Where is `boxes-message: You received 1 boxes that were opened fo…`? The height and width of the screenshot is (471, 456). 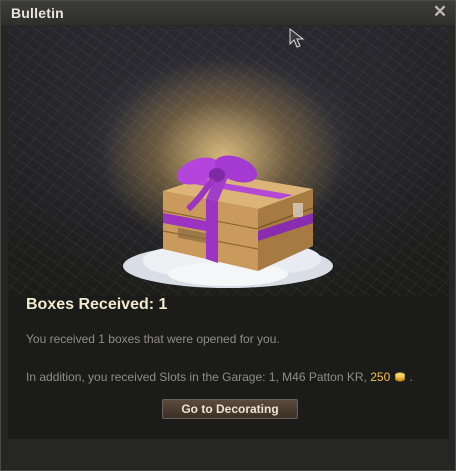
boxes-message: You received 1 boxes that were opened fo… is located at coordinates (153, 339).